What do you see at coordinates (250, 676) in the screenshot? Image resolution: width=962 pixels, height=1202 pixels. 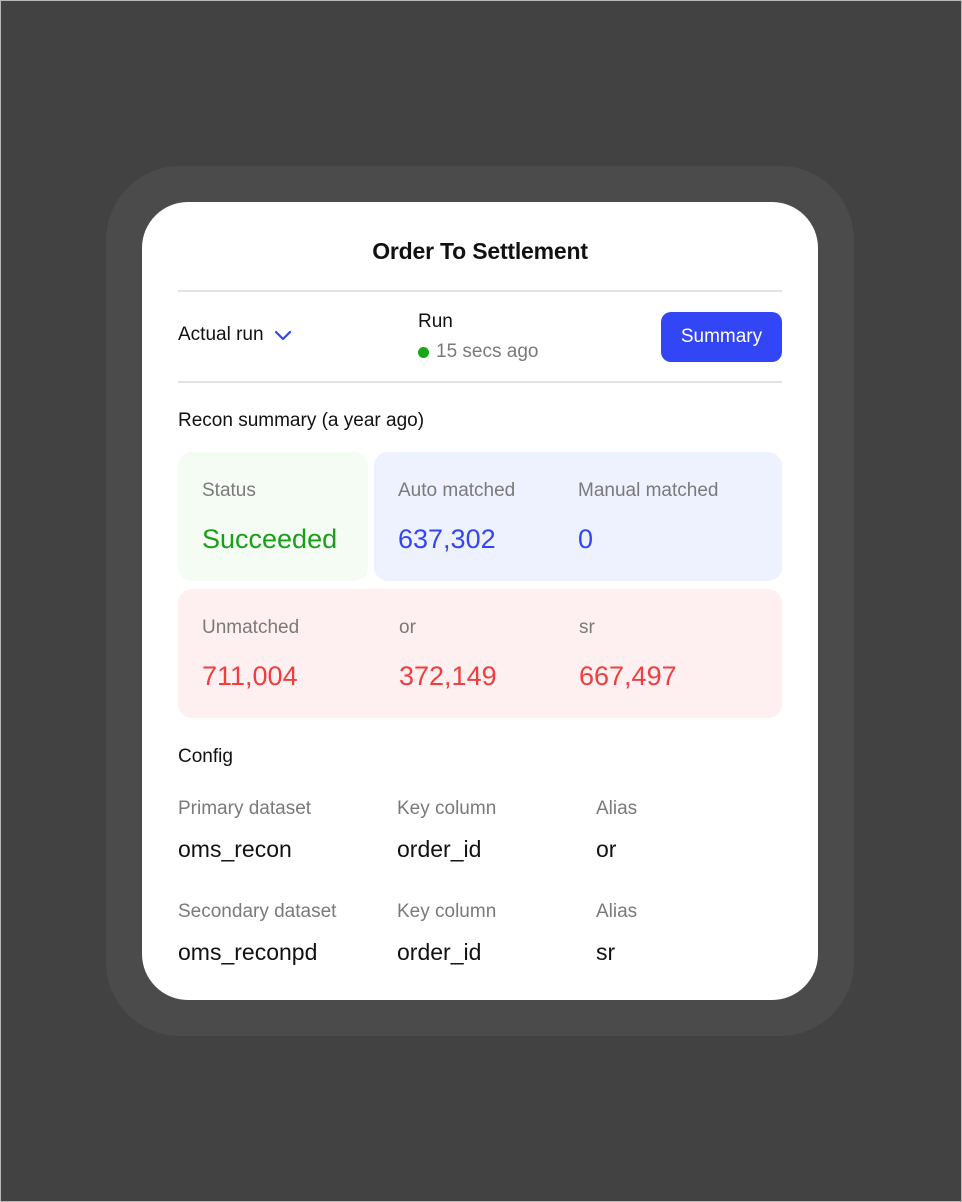 I see `unmatched-value: 711,004` at bounding box center [250, 676].